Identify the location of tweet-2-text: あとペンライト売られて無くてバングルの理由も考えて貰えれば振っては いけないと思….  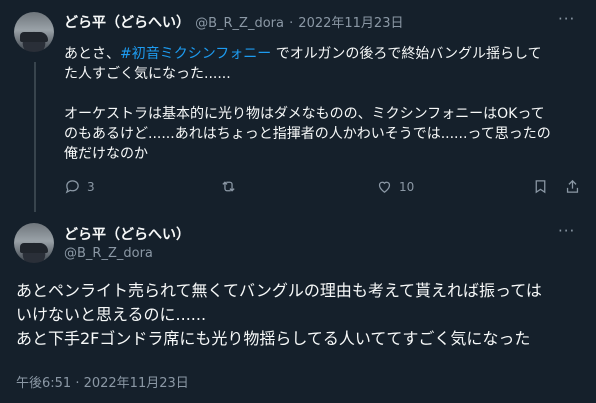
(279, 314).